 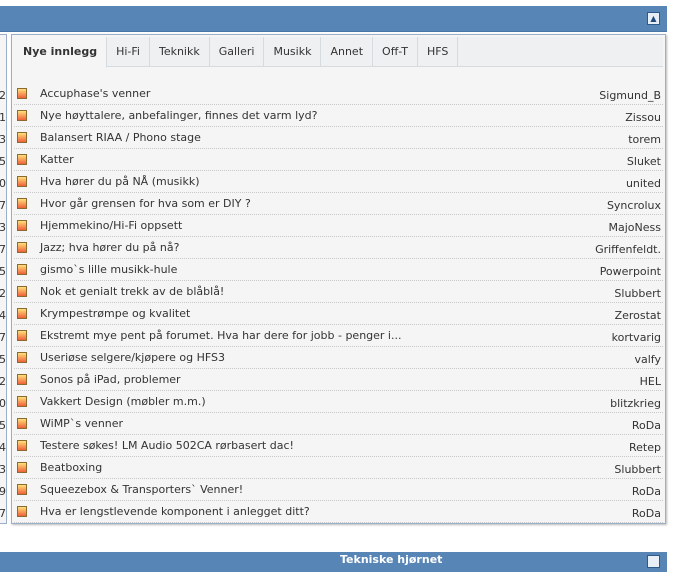 I want to click on tab-off-t: Off-T, so click(x=395, y=51).